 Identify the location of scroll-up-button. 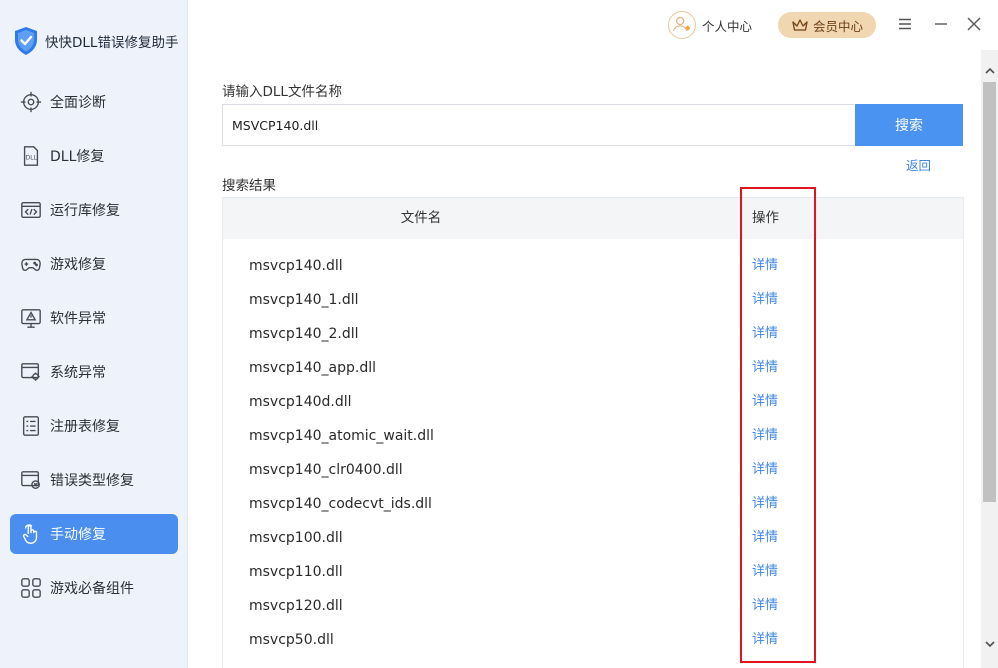
(989, 70).